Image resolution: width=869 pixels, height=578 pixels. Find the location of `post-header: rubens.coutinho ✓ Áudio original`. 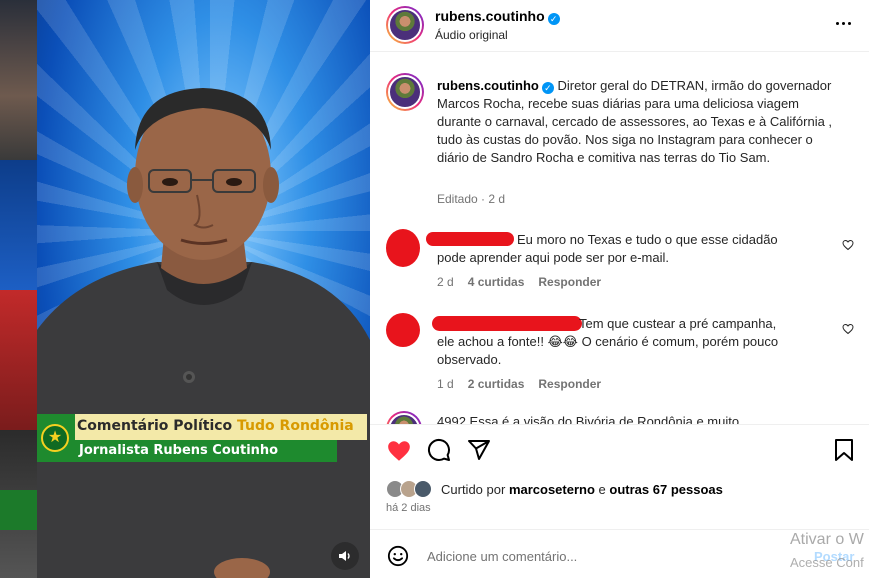

post-header: rubens.coutinho ✓ Áudio original is located at coordinates (619, 26).